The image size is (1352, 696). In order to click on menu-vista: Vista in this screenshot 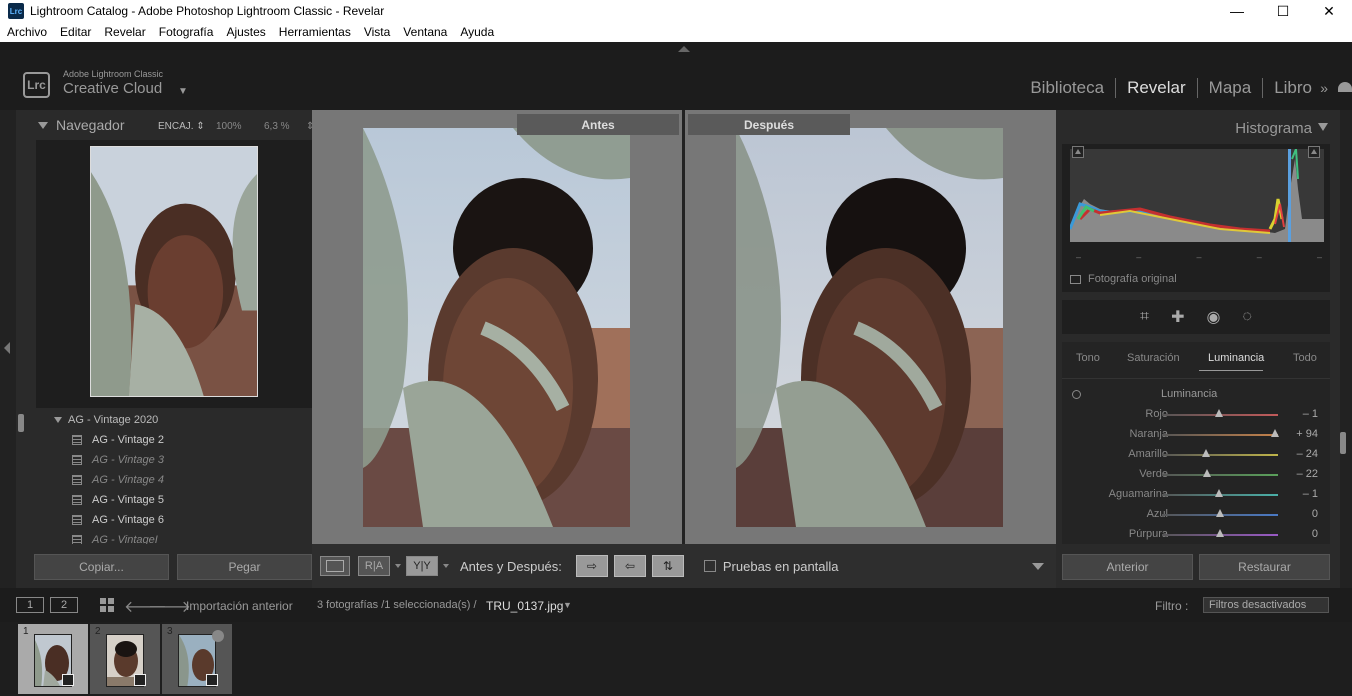, I will do `click(377, 32)`.